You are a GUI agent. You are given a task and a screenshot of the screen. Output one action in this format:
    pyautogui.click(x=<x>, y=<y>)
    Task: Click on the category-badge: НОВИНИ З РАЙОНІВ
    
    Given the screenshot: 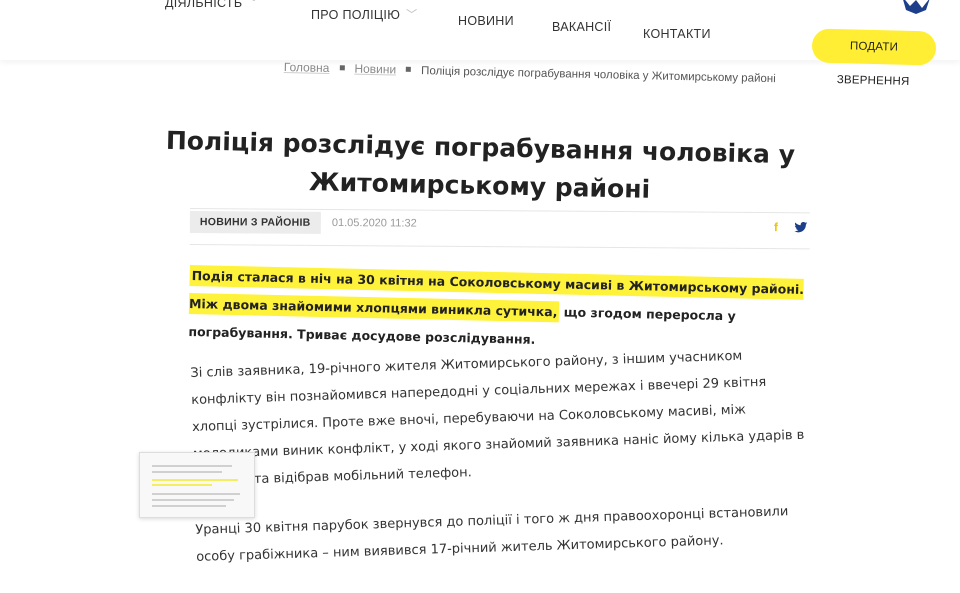 What is the action you would take?
    pyautogui.click(x=255, y=222)
    